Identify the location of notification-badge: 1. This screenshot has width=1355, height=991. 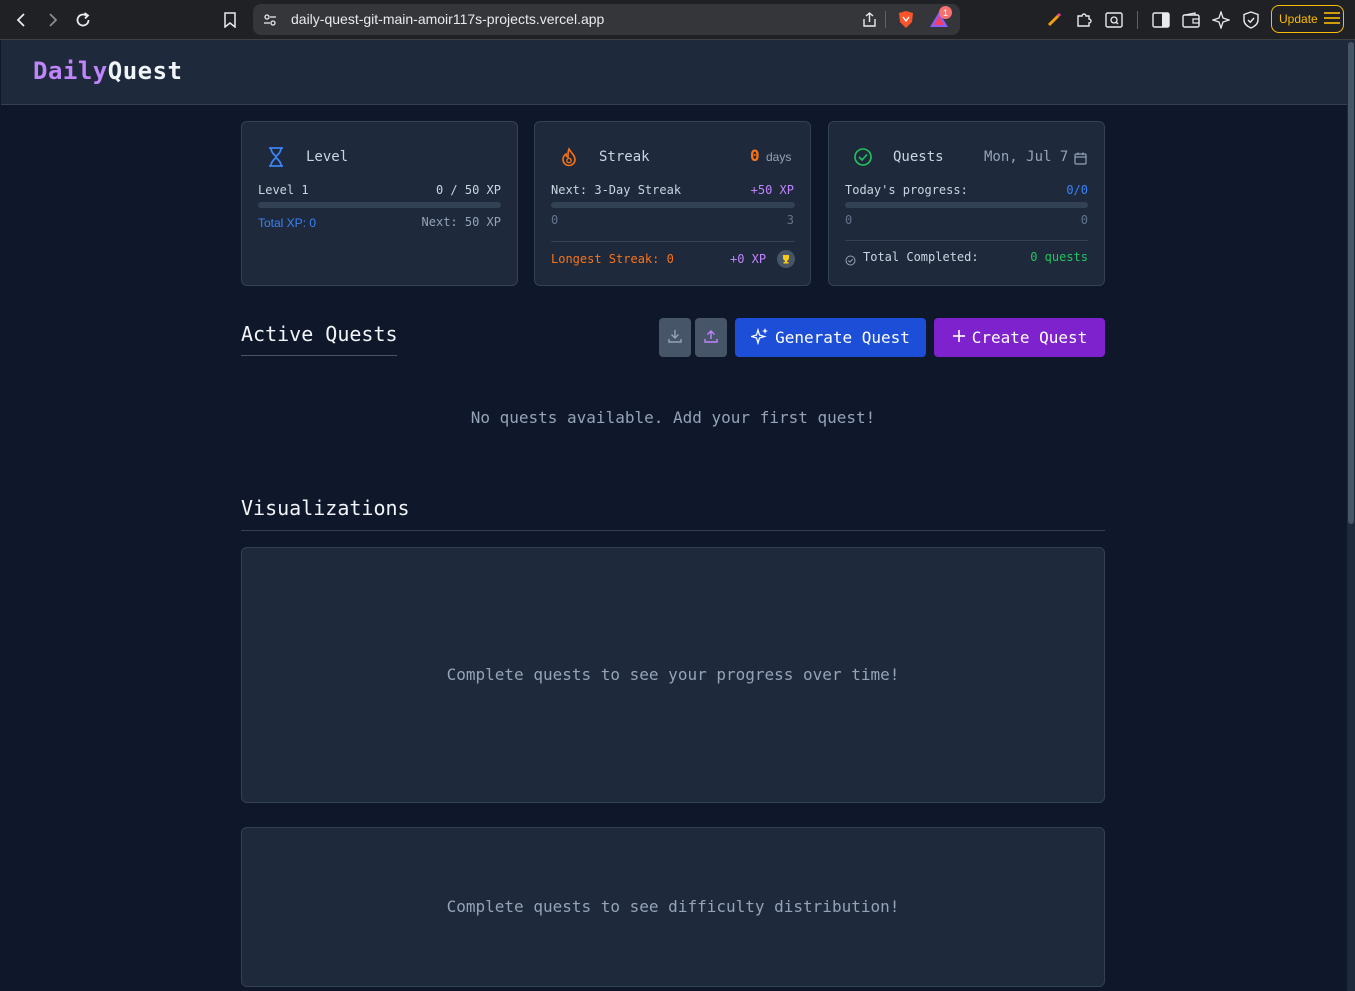
(945, 12).